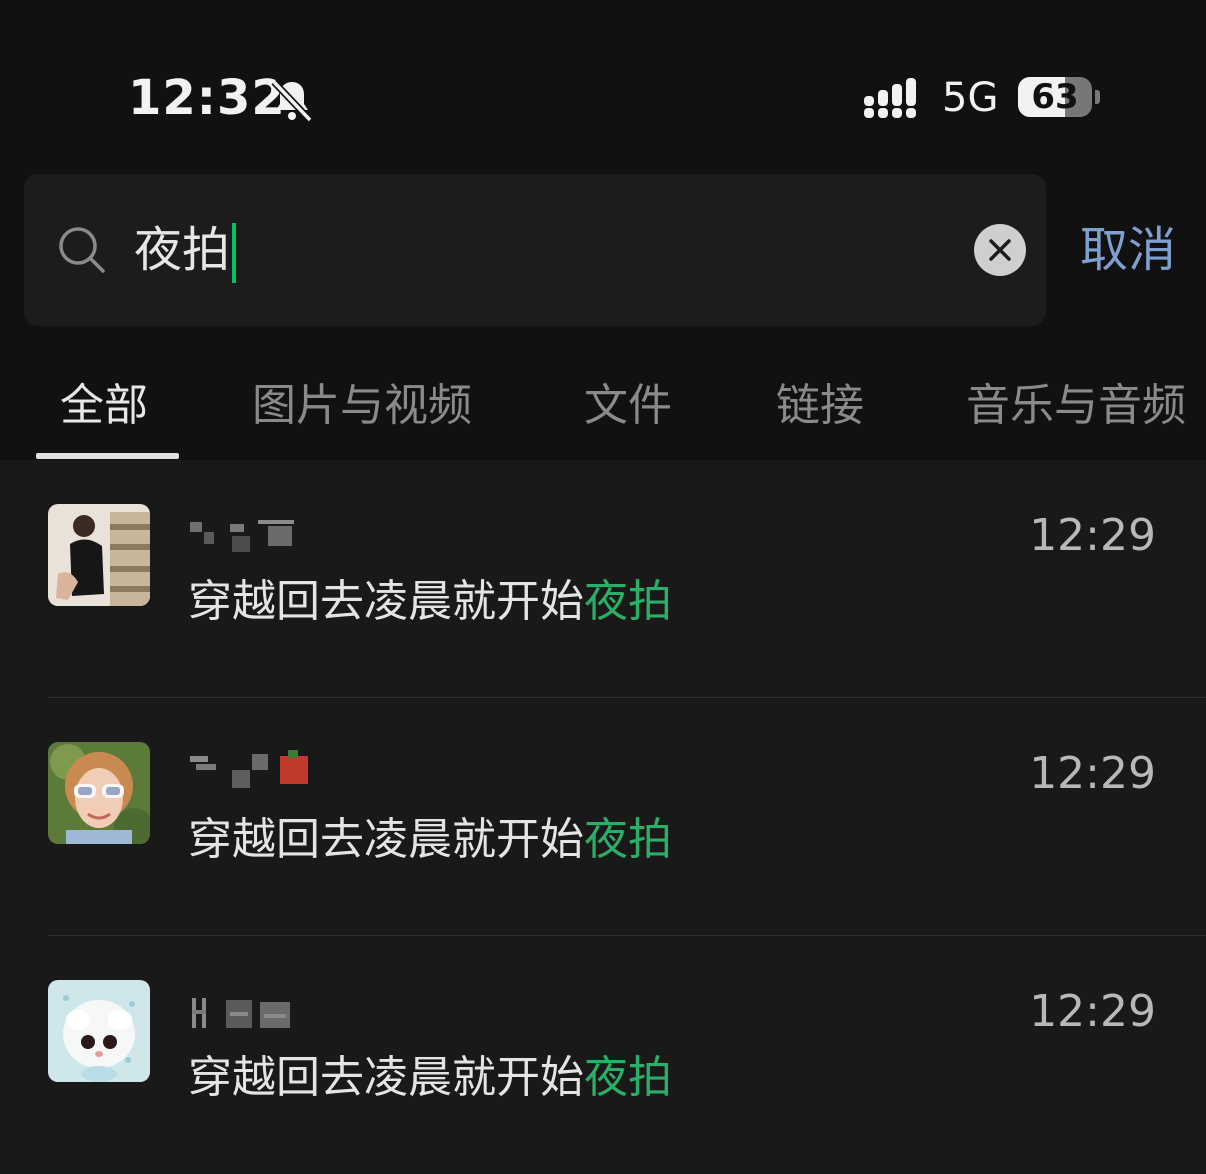 This screenshot has height=1174, width=1206. I want to click on clear-search-button, so click(1000, 250).